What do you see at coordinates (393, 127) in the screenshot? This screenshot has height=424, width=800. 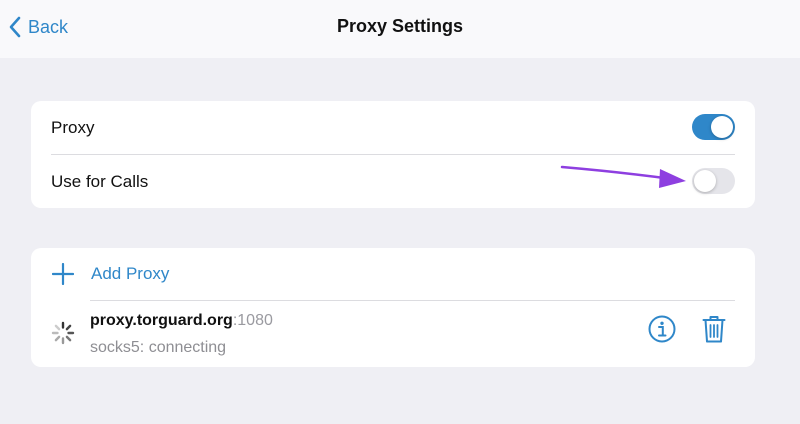 I see `proxy-row: Proxy` at bounding box center [393, 127].